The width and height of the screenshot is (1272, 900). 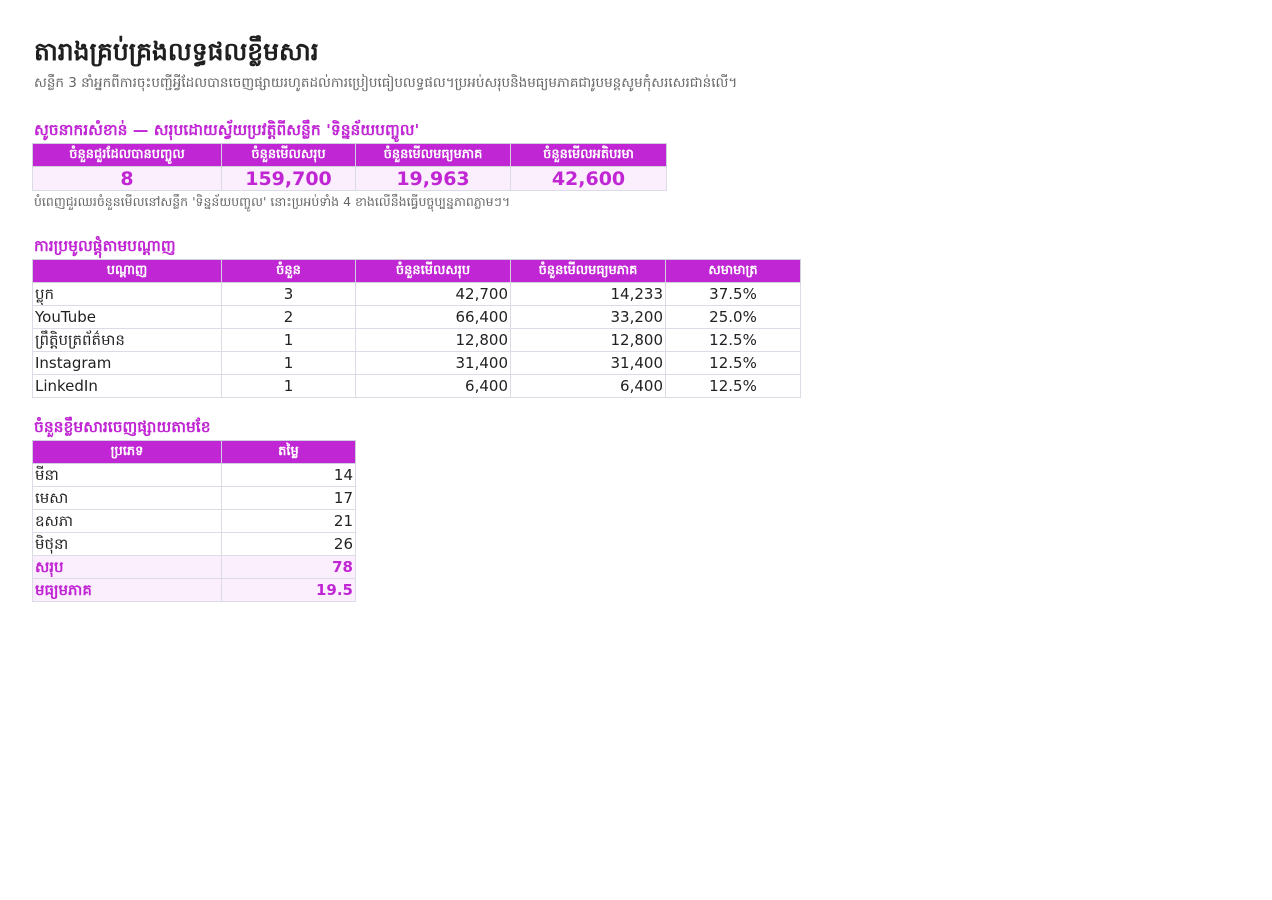 What do you see at coordinates (433, 155) in the screenshot?
I see `kpi-header-average-views: ចំនួនមើលមធ្យមភាគ` at bounding box center [433, 155].